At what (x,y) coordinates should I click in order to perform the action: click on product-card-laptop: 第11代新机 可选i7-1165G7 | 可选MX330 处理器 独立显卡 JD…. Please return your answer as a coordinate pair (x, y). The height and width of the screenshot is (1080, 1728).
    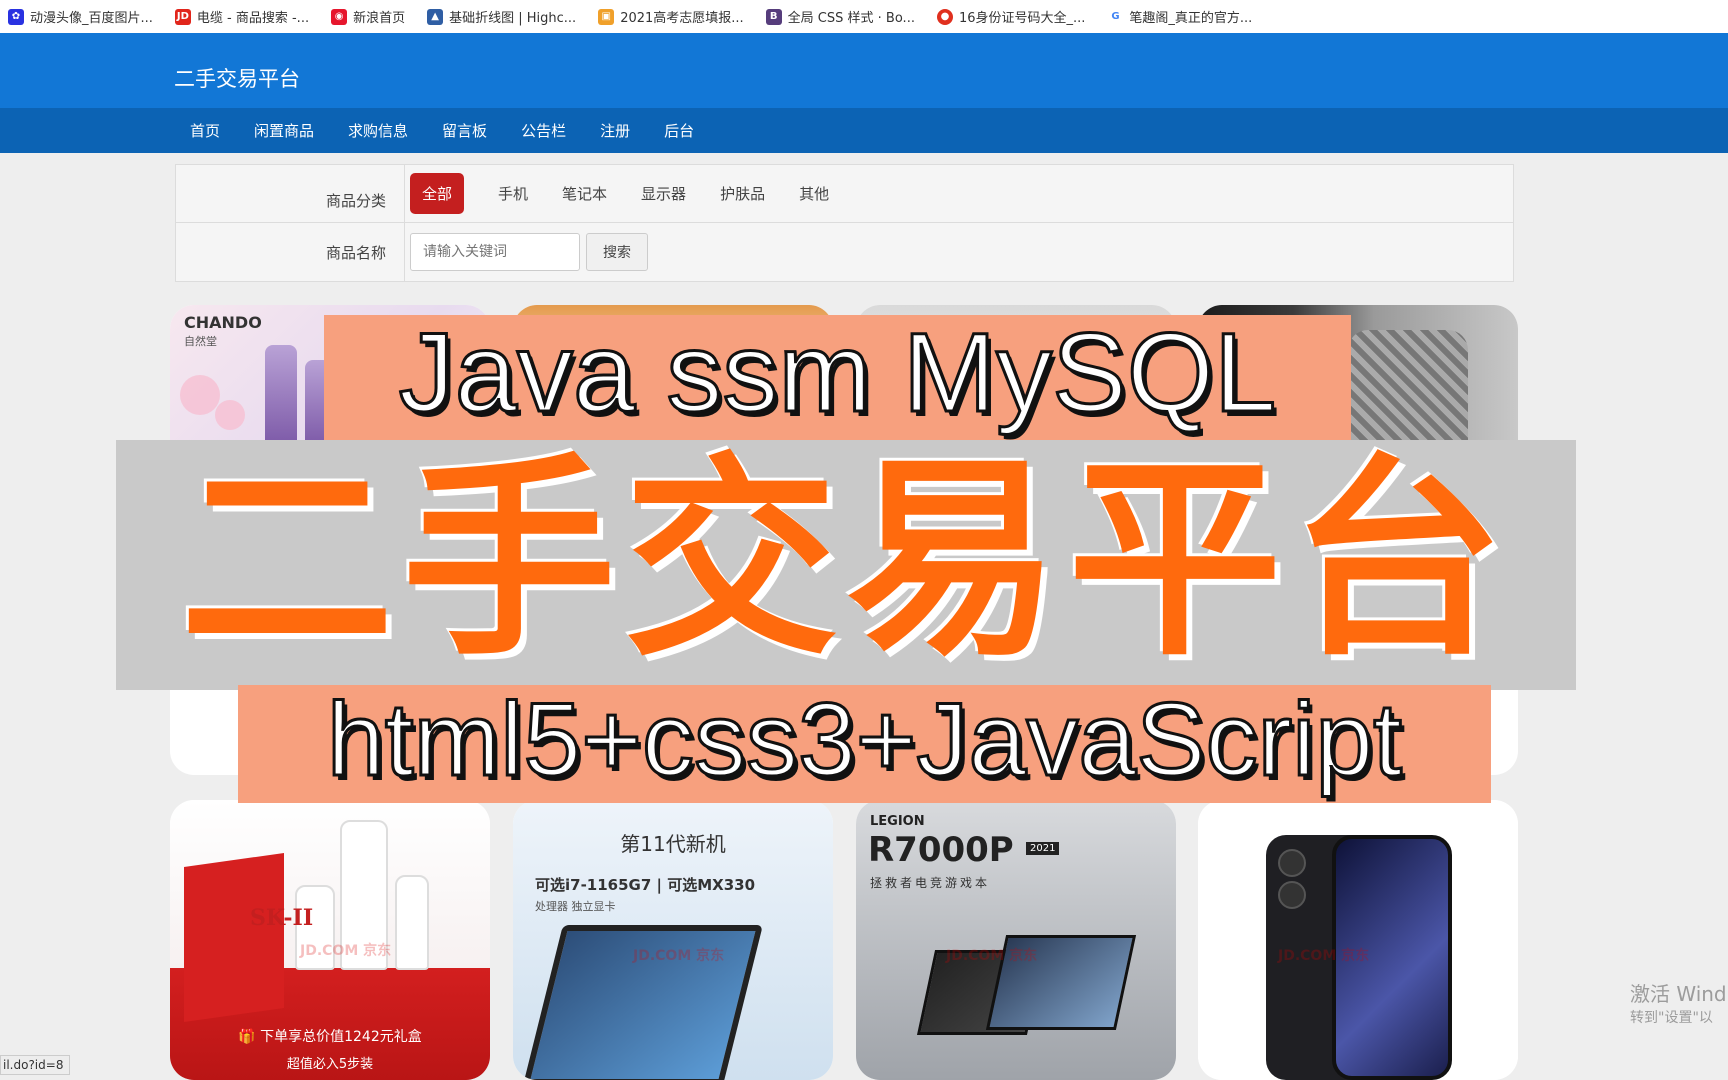
    Looking at the image, I should click on (673, 940).